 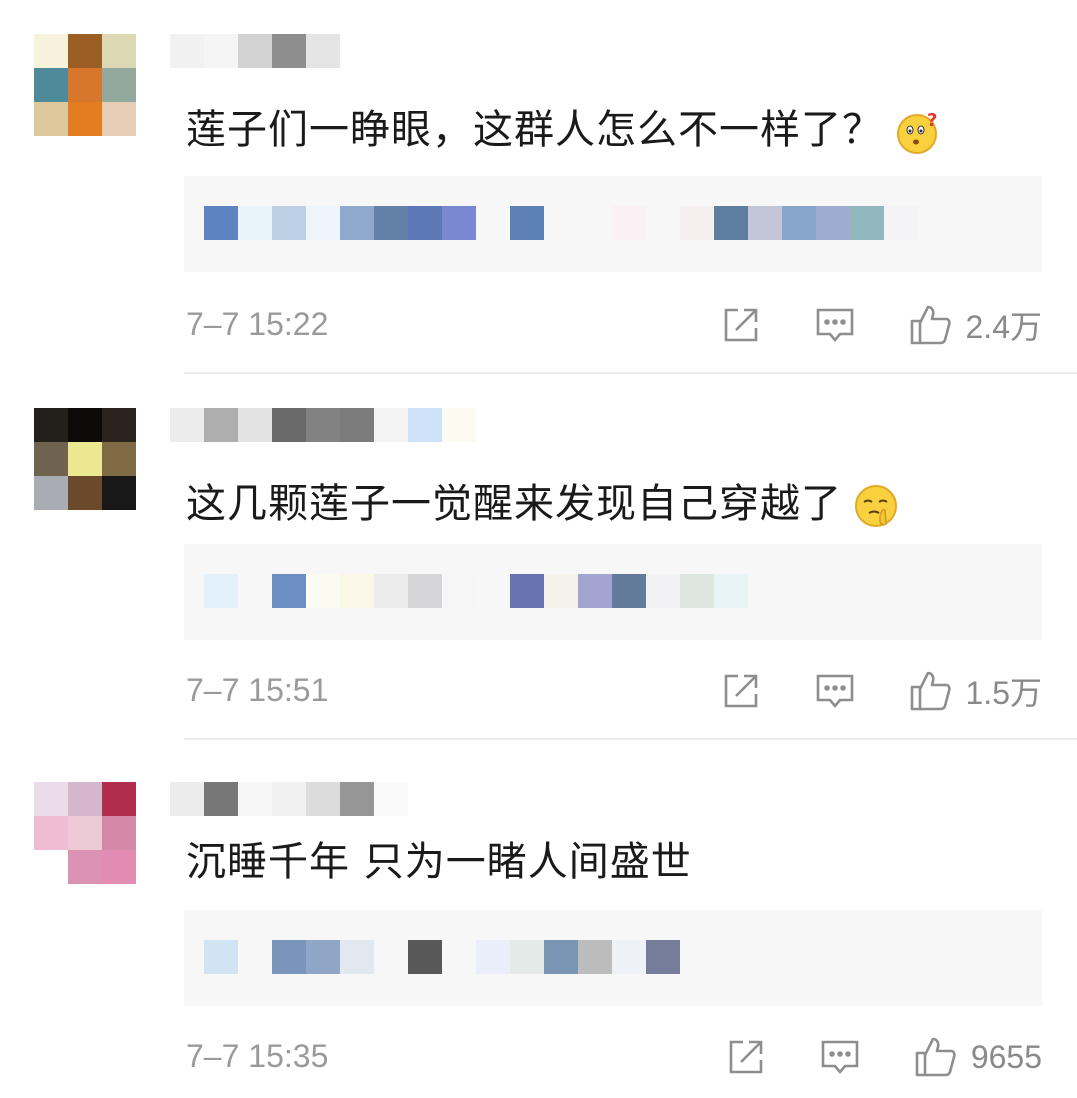 I want to click on like-button: 2.4万, so click(x=975, y=325).